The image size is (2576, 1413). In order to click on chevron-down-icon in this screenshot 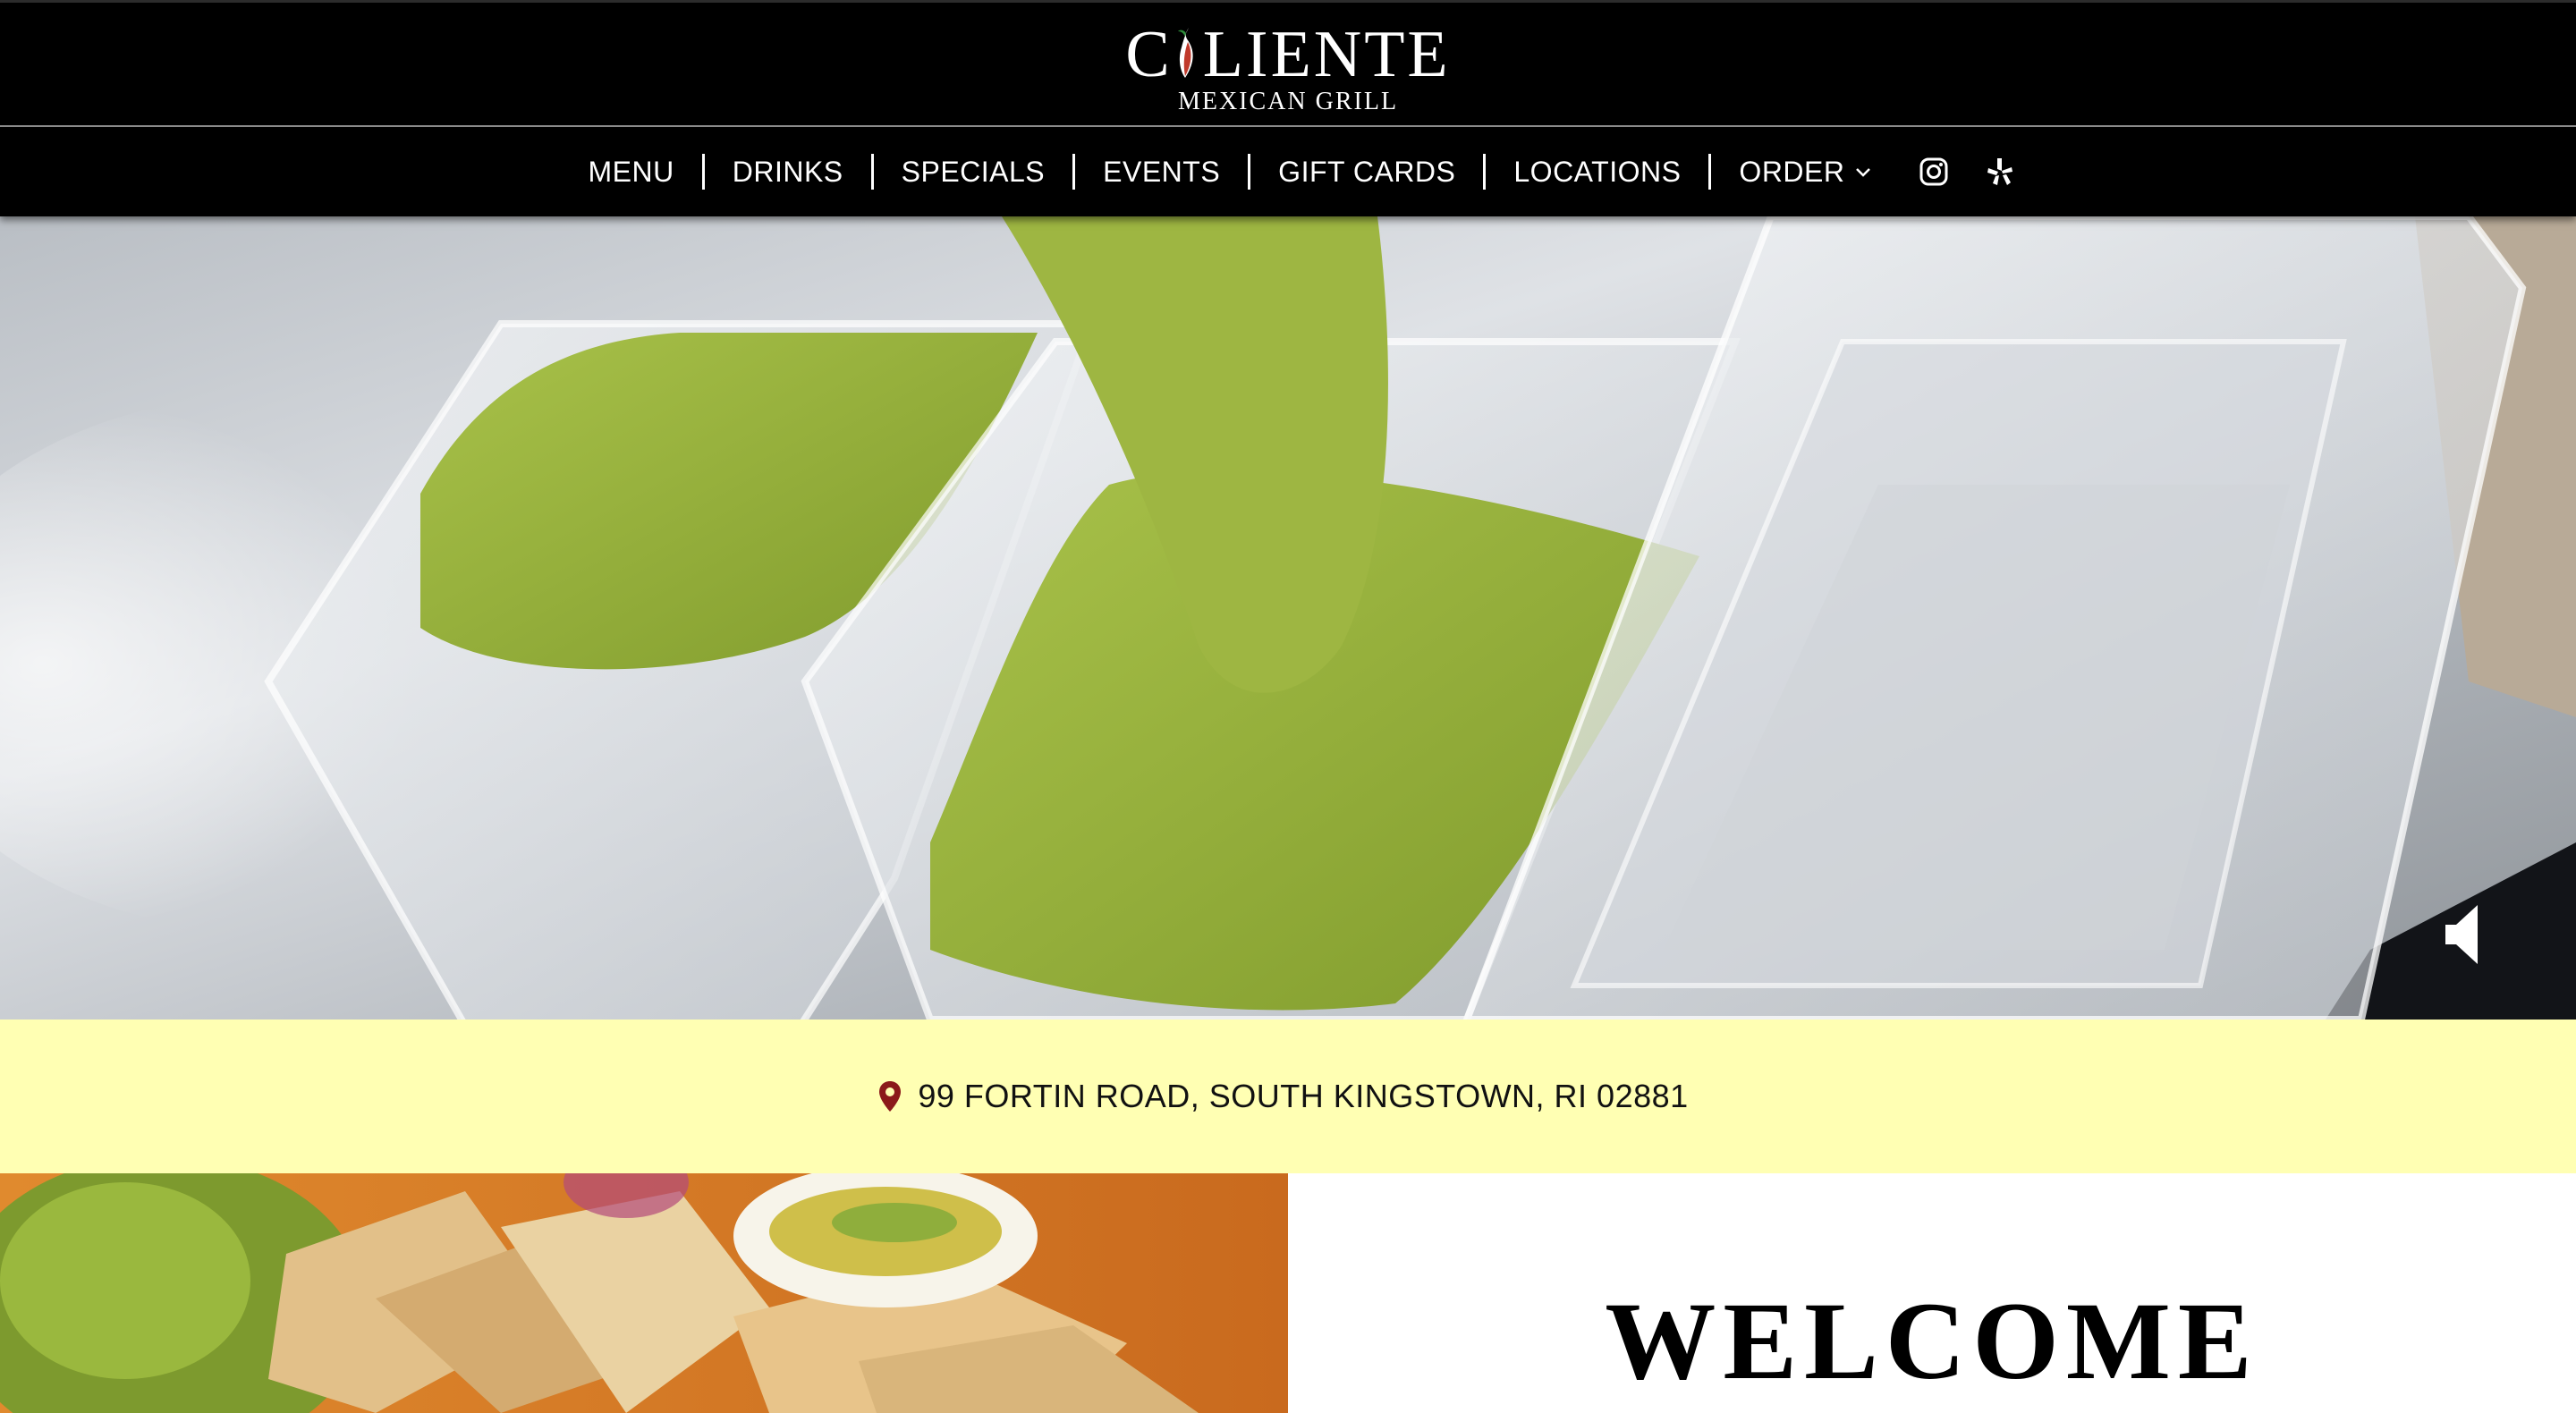, I will do `click(1863, 172)`.